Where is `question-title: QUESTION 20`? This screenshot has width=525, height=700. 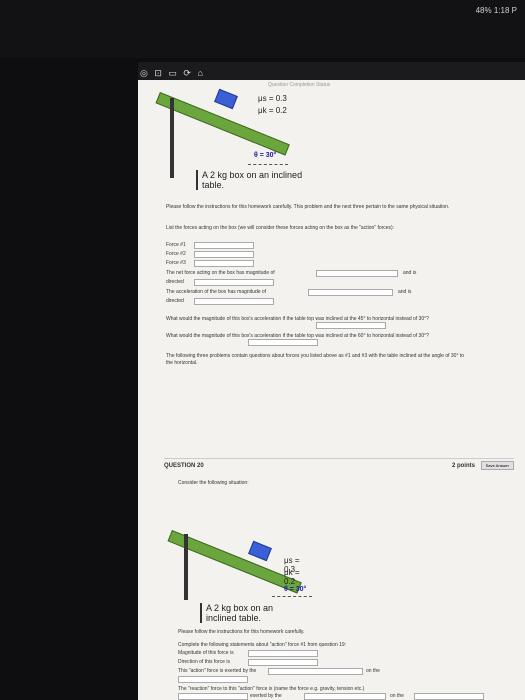 question-title: QUESTION 20 is located at coordinates (184, 465).